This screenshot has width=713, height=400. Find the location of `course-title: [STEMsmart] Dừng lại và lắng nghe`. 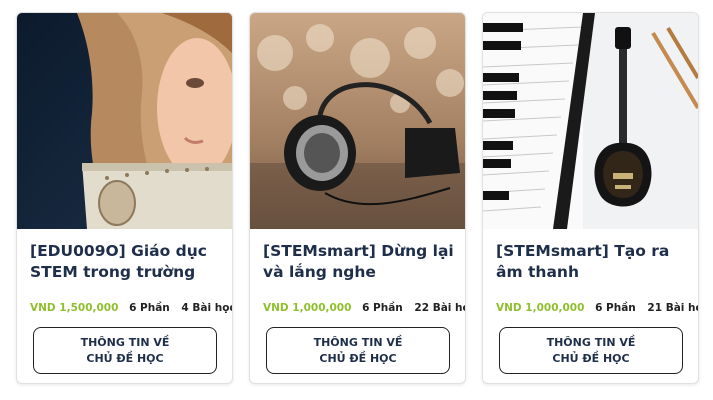

course-title: [STEMsmart] Dừng lại và lắng nghe is located at coordinates (363, 262).